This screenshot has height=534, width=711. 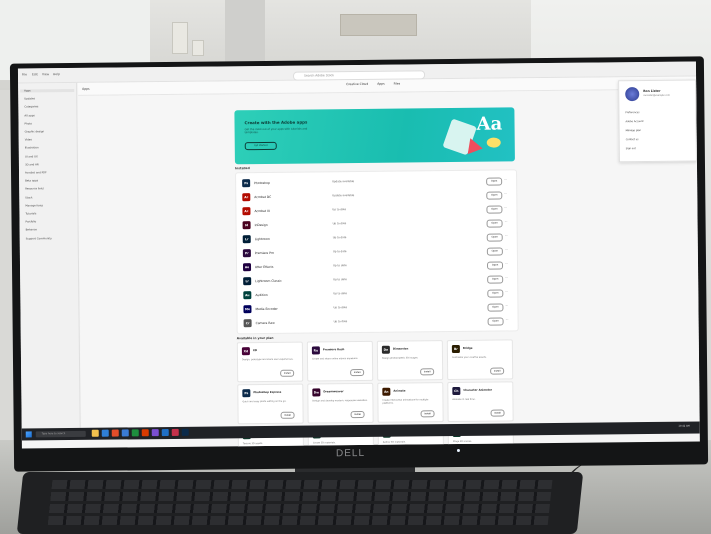 I want to click on banner-title: Create with the Adobe apps, so click(x=276, y=122).